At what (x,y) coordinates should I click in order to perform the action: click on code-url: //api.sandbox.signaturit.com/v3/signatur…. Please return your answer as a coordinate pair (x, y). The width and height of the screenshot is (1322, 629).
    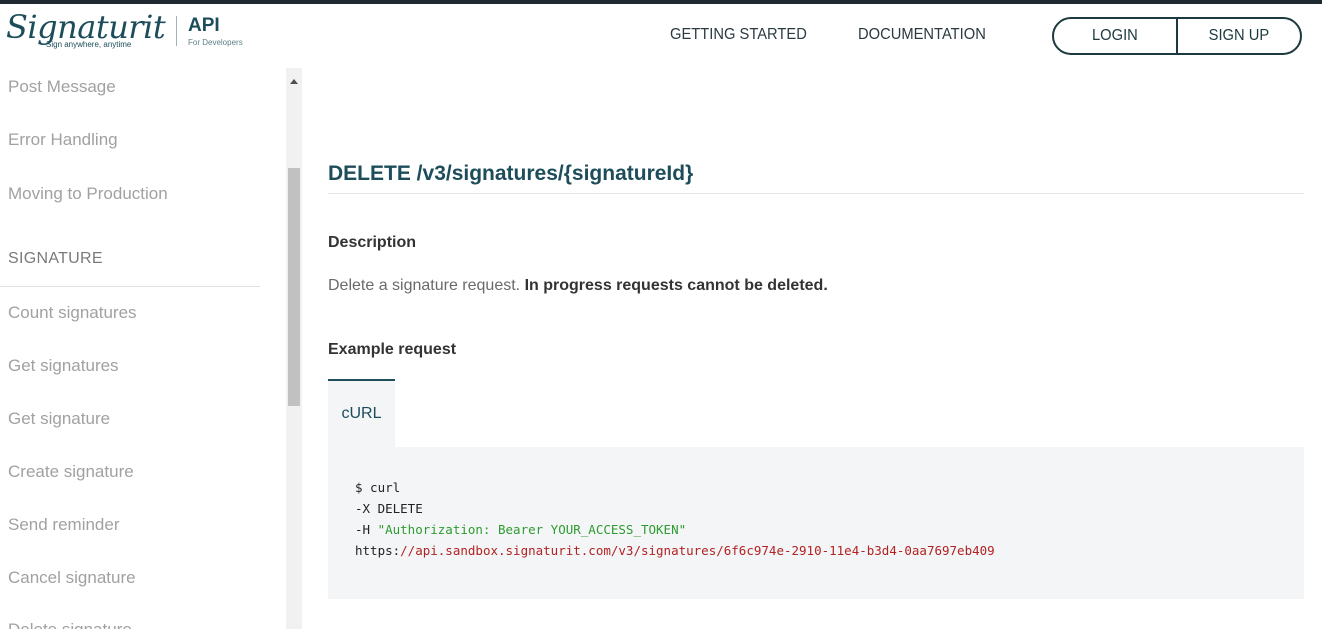
    Looking at the image, I should click on (697, 550).